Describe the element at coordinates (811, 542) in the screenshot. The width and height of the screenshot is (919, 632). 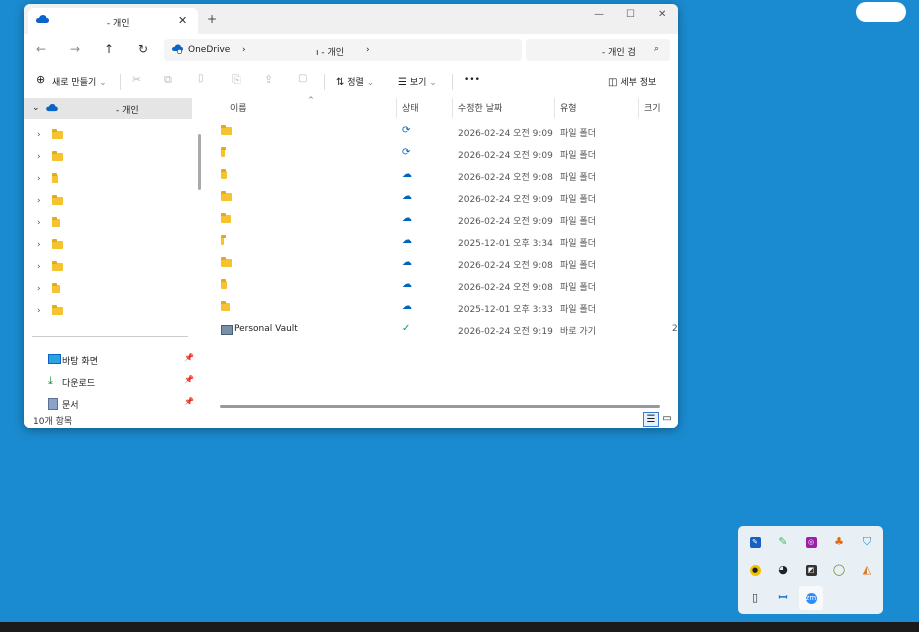
I see `tray-app-icon: ◎` at that location.